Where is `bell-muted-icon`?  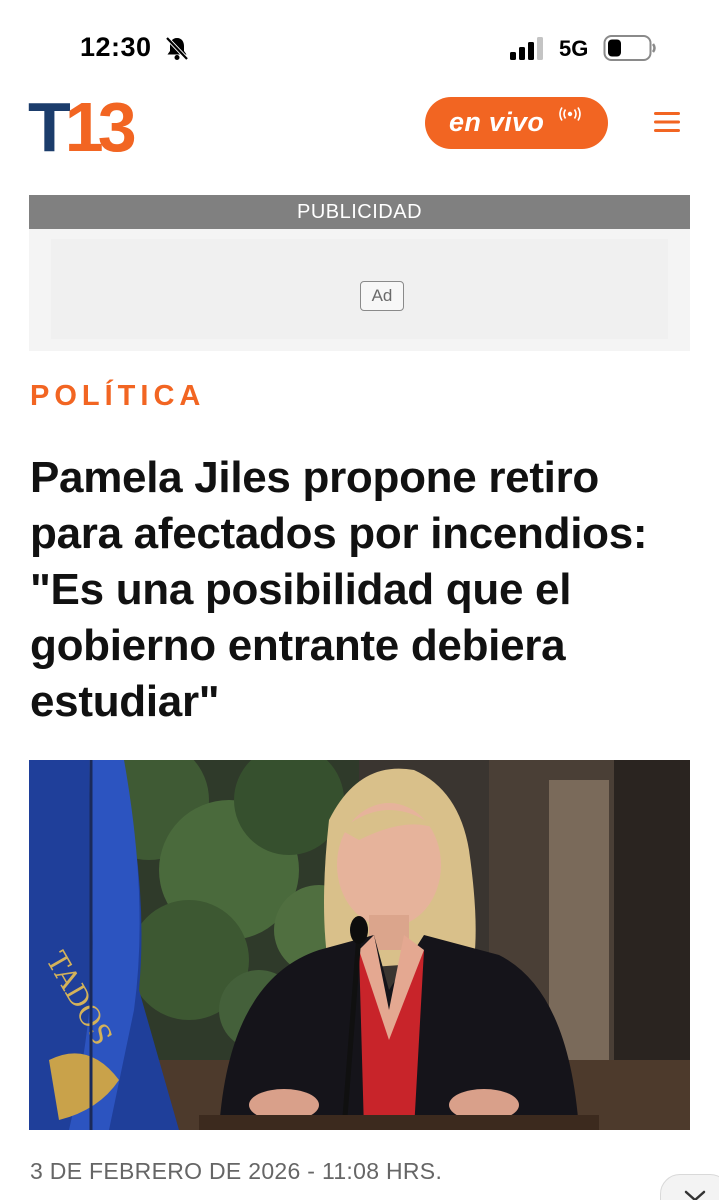
bell-muted-icon is located at coordinates (177, 48).